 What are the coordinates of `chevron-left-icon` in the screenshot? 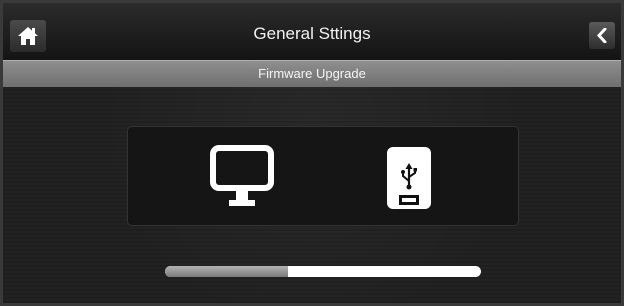 It's located at (602, 35).